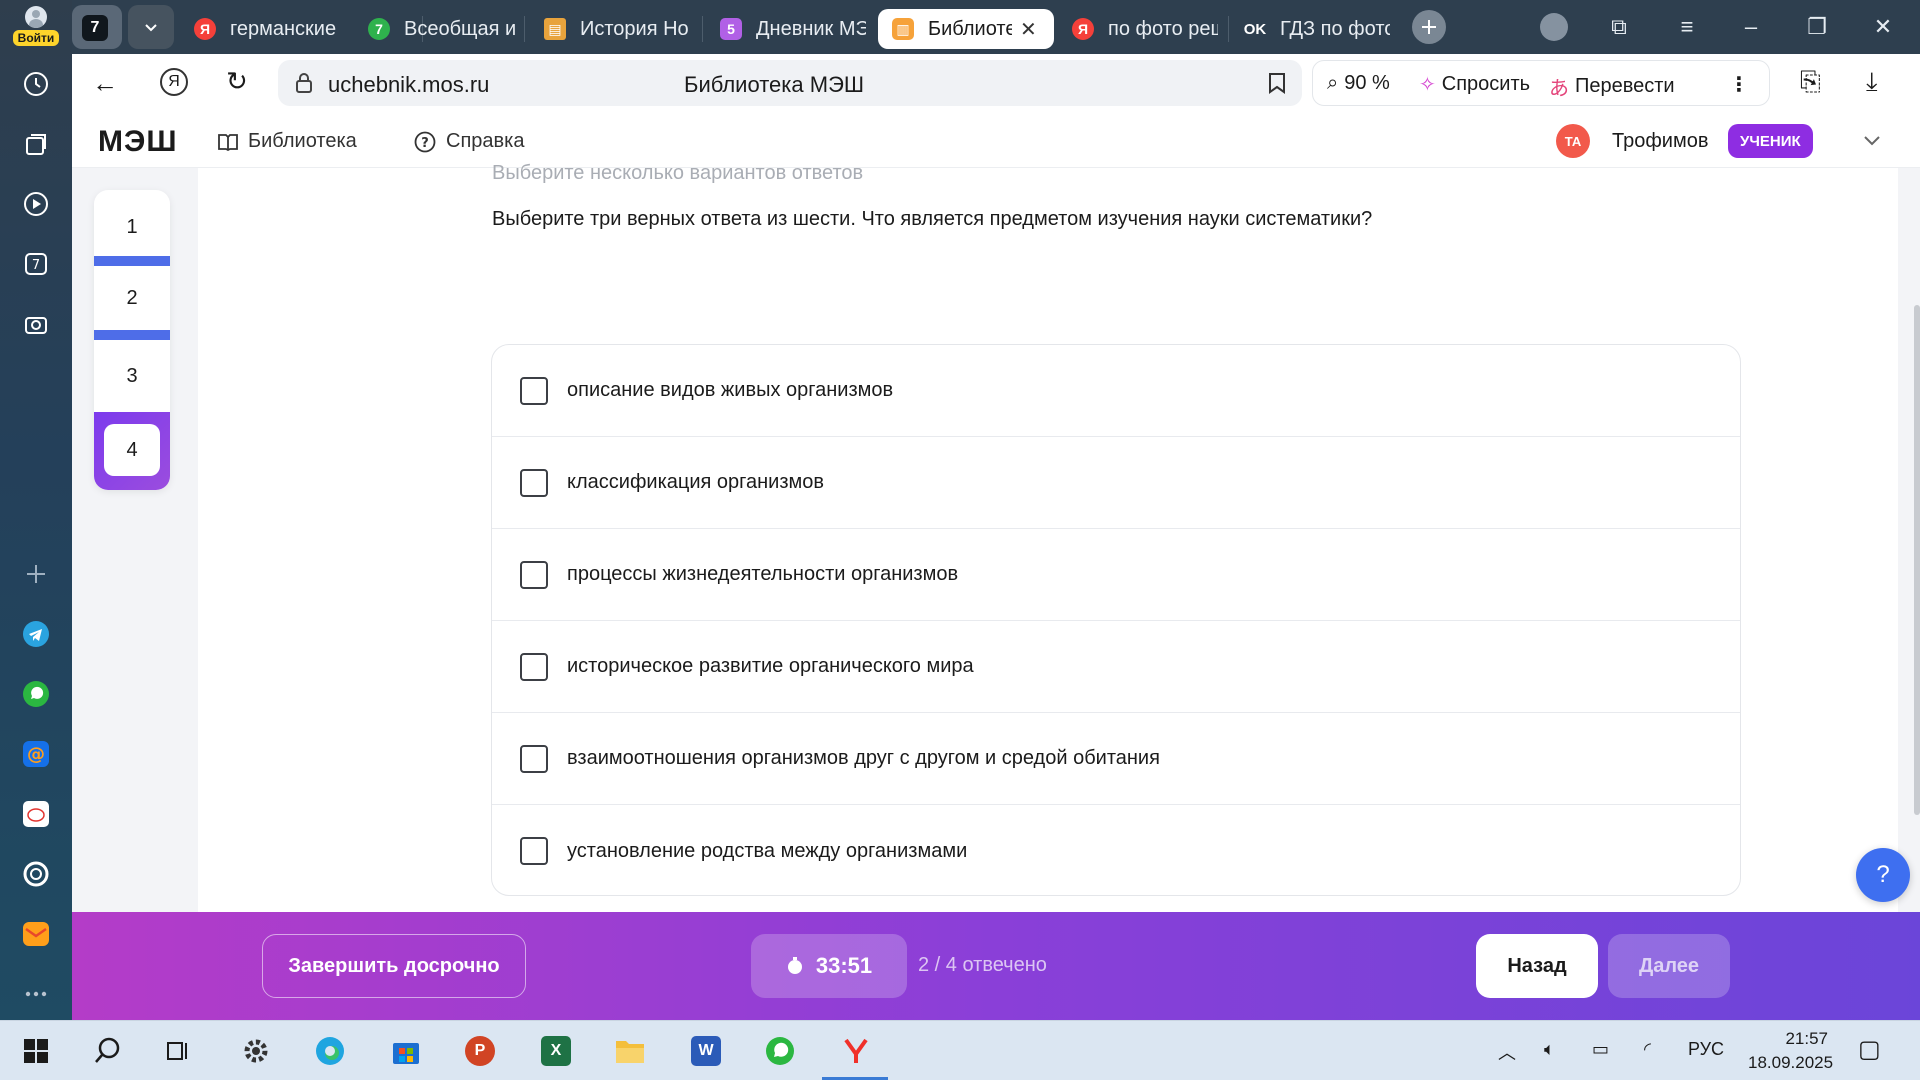 The height and width of the screenshot is (1080, 1920). Describe the element at coordinates (630, 1051) in the screenshot. I see `file-explorer-icon` at that location.